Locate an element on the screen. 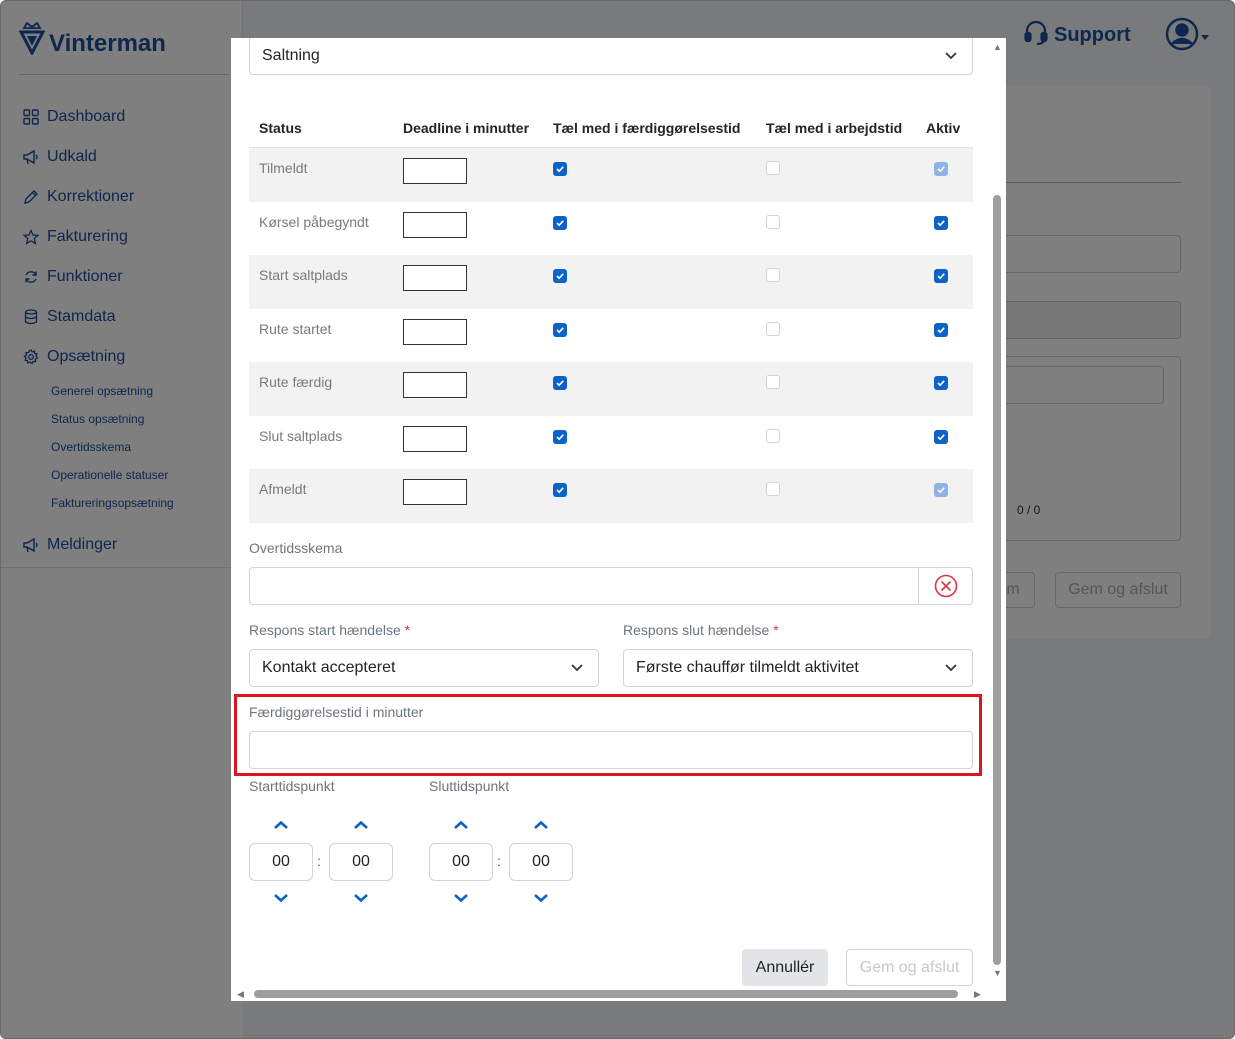  start-minute-input: 00 is located at coordinates (361, 862).